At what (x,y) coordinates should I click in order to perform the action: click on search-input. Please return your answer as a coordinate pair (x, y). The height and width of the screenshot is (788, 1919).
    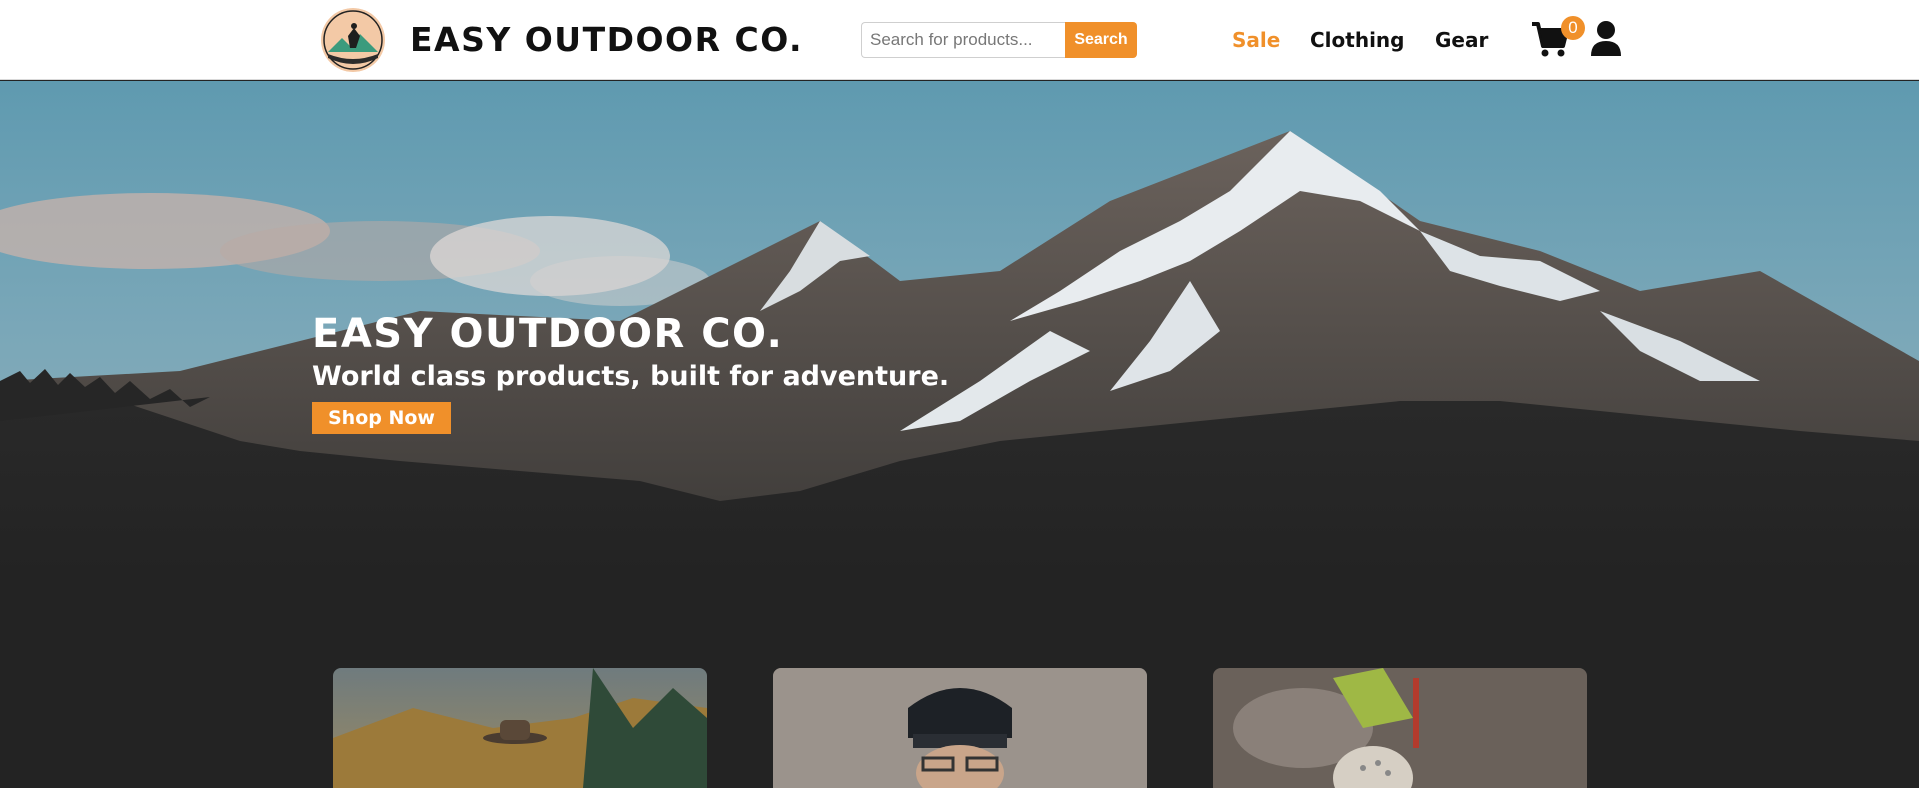
    Looking at the image, I should click on (963, 40).